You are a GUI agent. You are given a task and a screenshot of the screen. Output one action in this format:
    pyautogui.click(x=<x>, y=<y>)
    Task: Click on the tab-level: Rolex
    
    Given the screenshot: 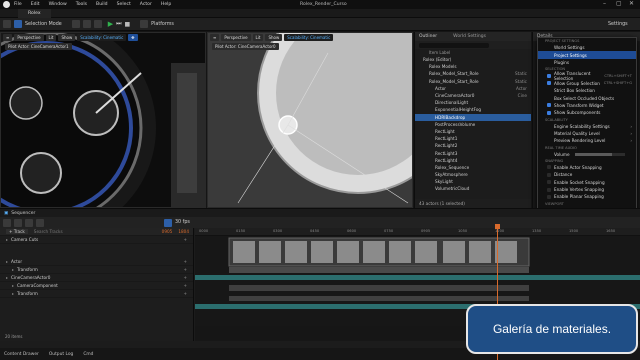 What is the action you would take?
    pyautogui.click(x=34, y=13)
    